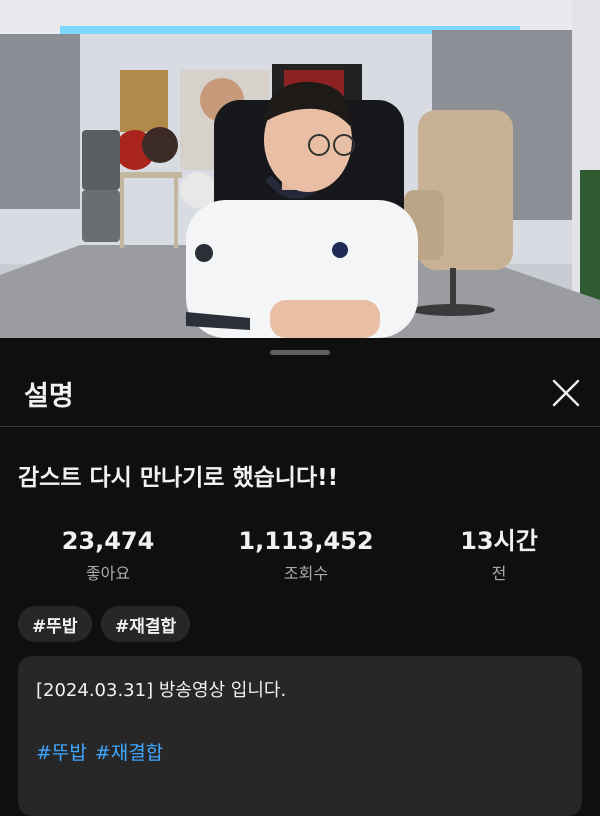 The height and width of the screenshot is (816, 600). Describe the element at coordinates (306, 573) in the screenshot. I see `views-label: 조회수` at that location.